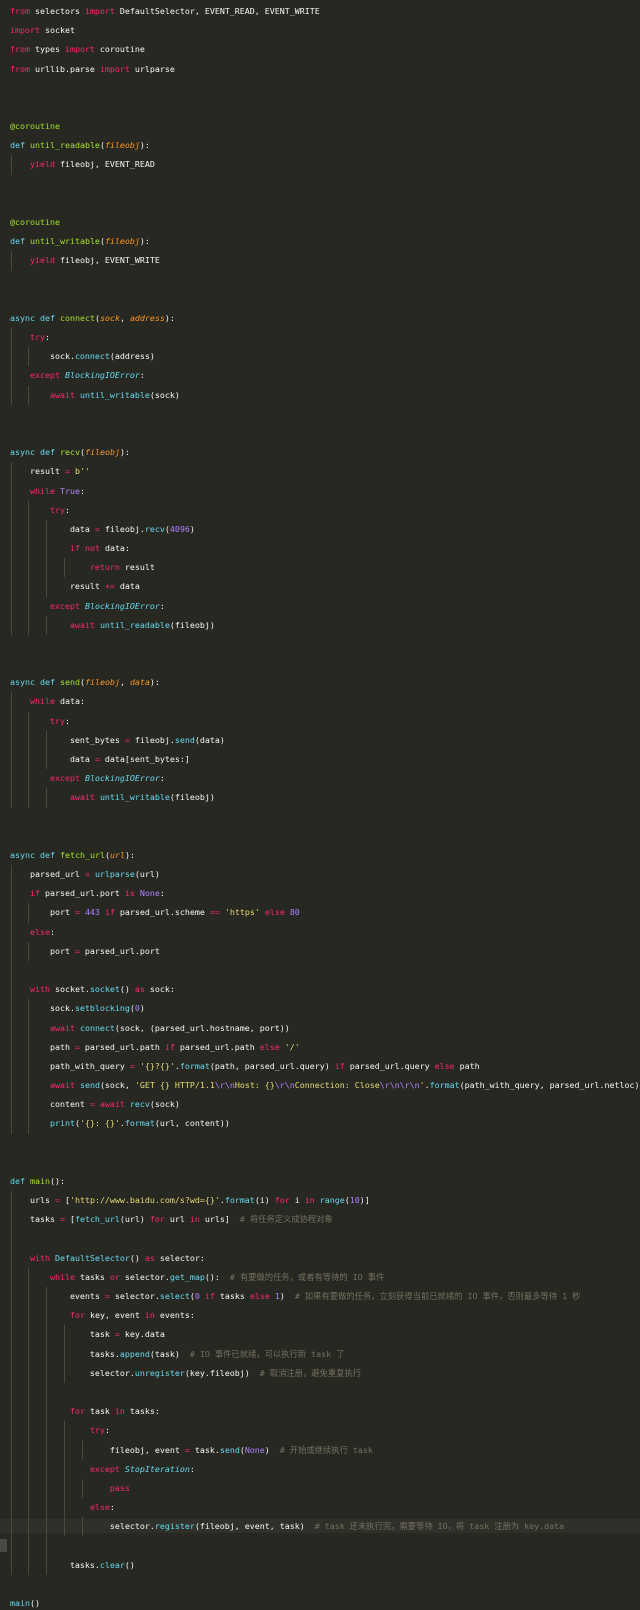  What do you see at coordinates (192, 1468) in the screenshot?
I see `code-text: :` at bounding box center [192, 1468].